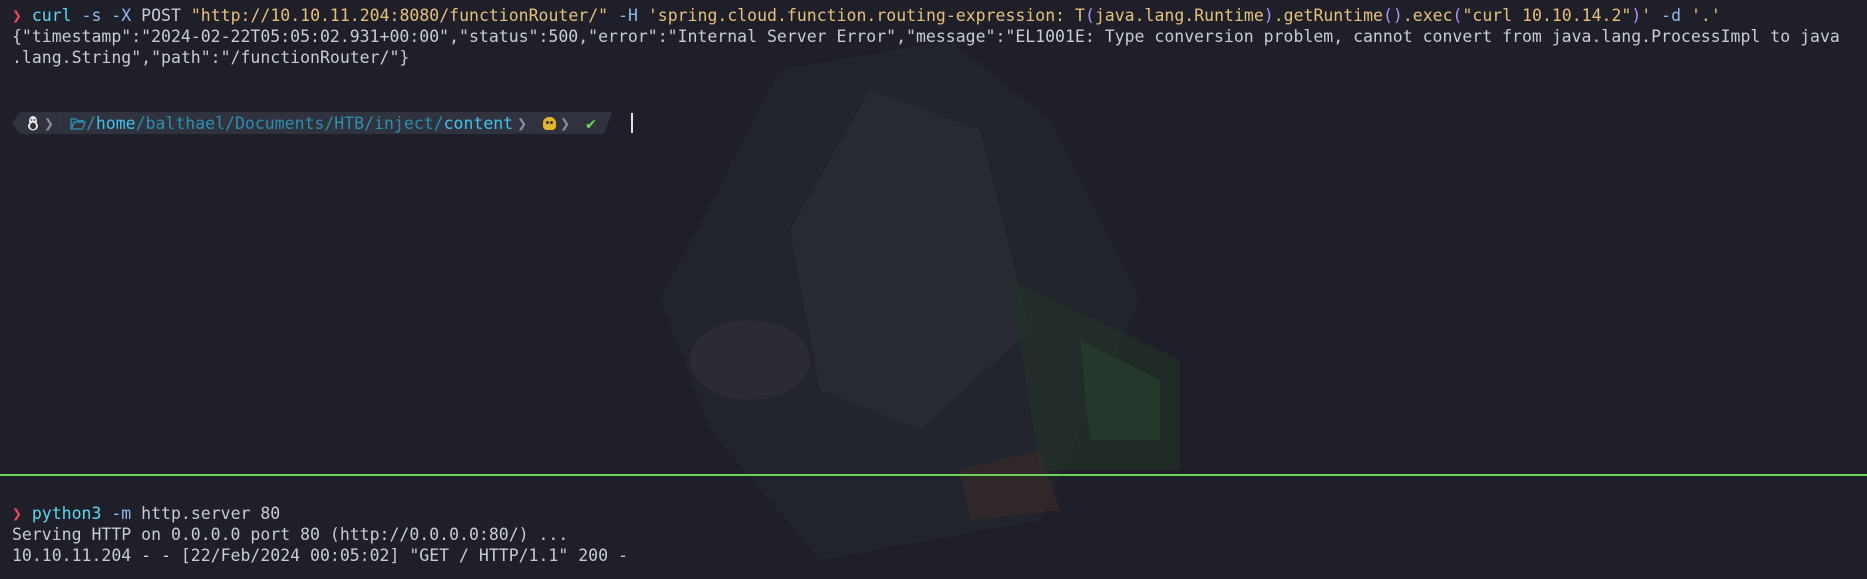 The height and width of the screenshot is (579, 1867). I want to click on path-current-dir: content, so click(478, 123).